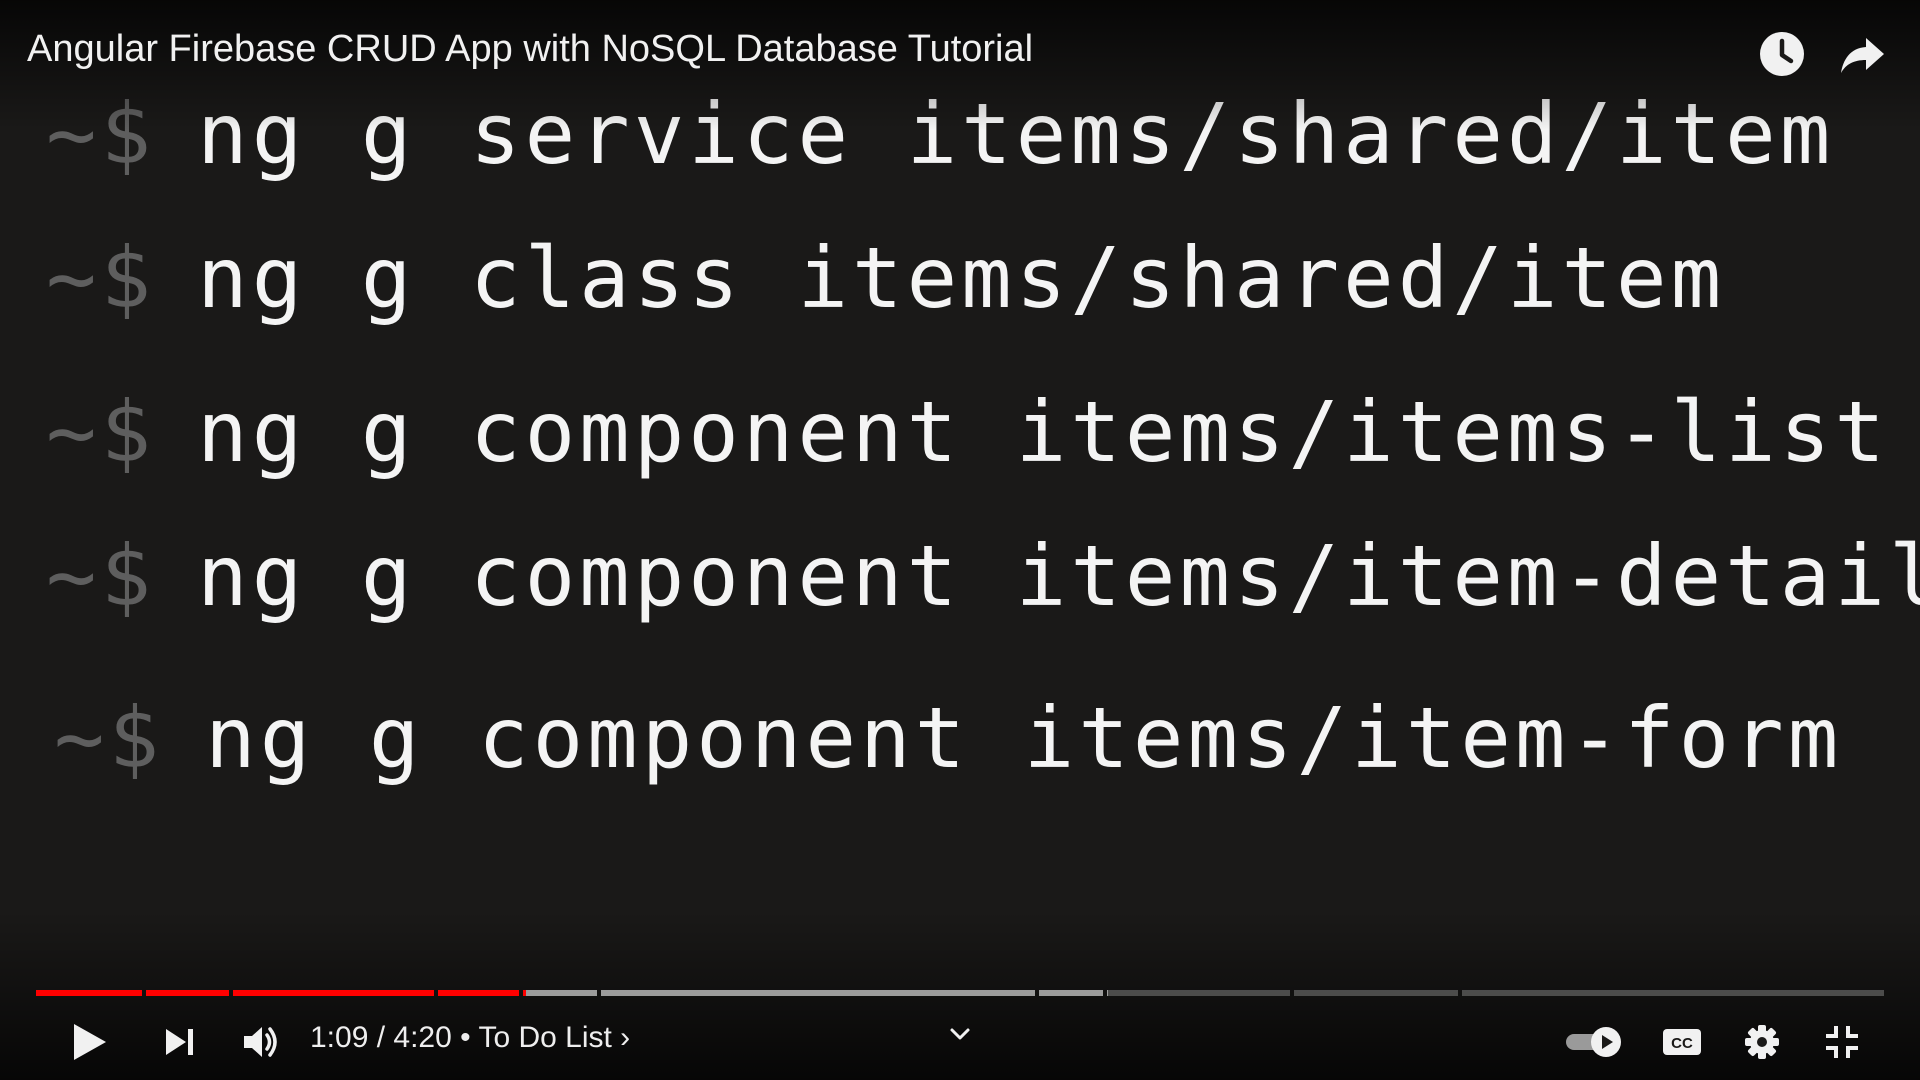 The width and height of the screenshot is (1920, 1080). I want to click on autoplay-toggle, so click(1595, 1042).